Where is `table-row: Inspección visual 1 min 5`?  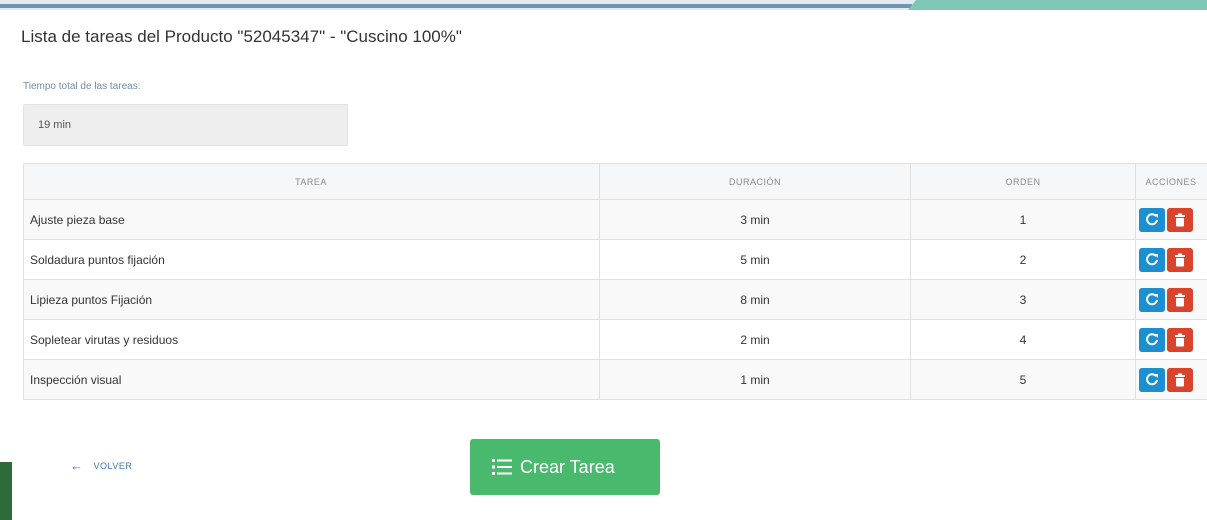 table-row: Inspección visual 1 min 5 is located at coordinates (615, 379).